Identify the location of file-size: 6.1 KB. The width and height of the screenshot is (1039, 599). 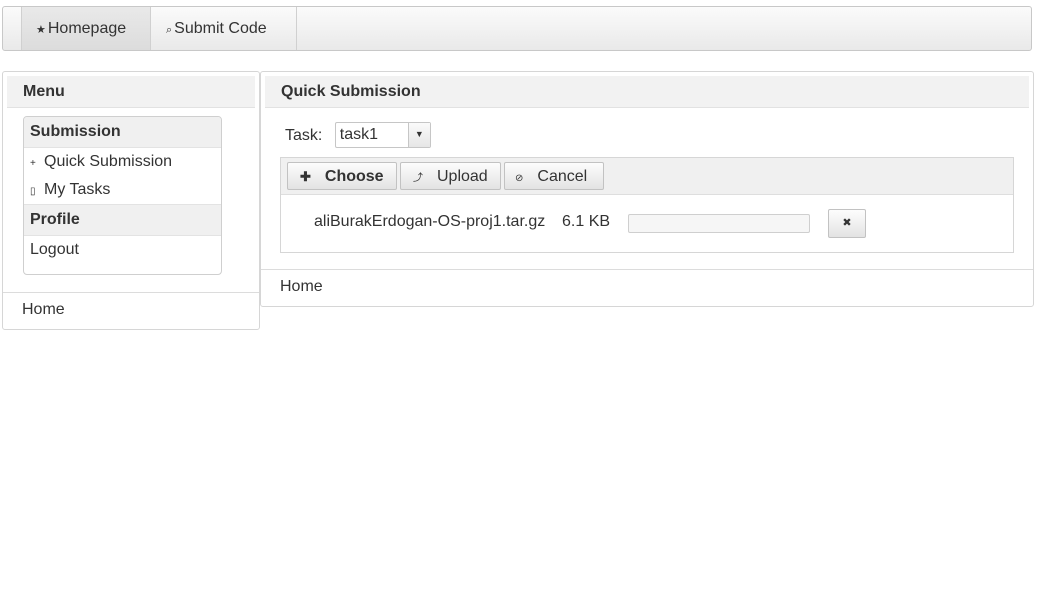
(586, 221).